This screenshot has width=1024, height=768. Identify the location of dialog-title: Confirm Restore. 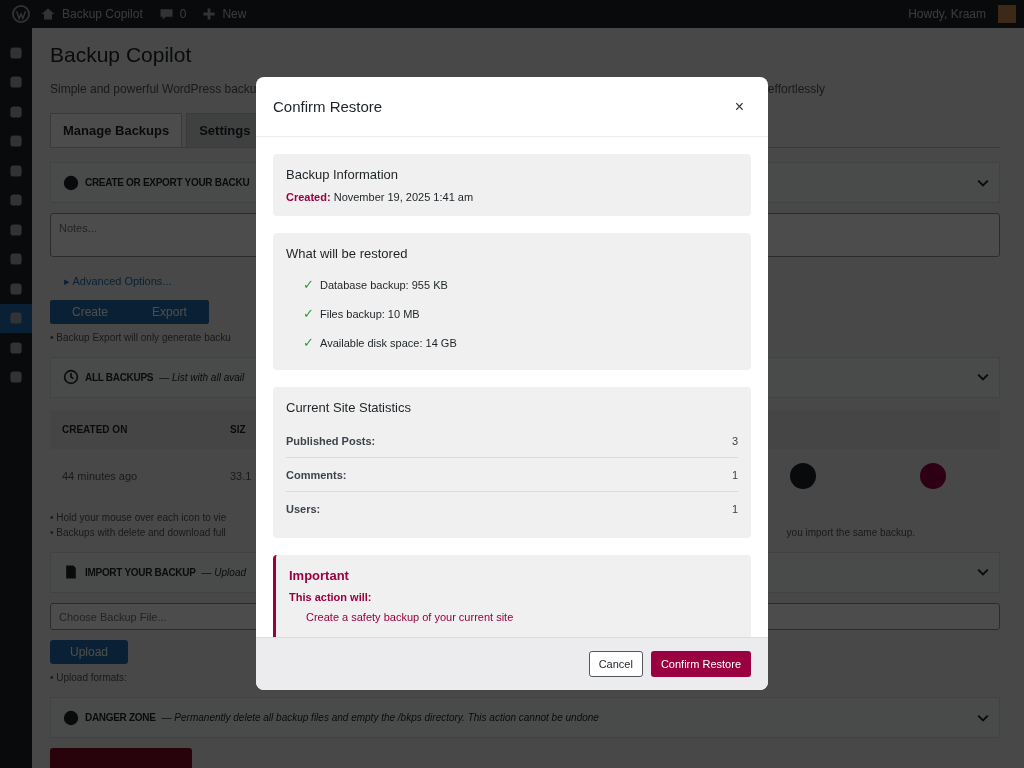
(328, 106).